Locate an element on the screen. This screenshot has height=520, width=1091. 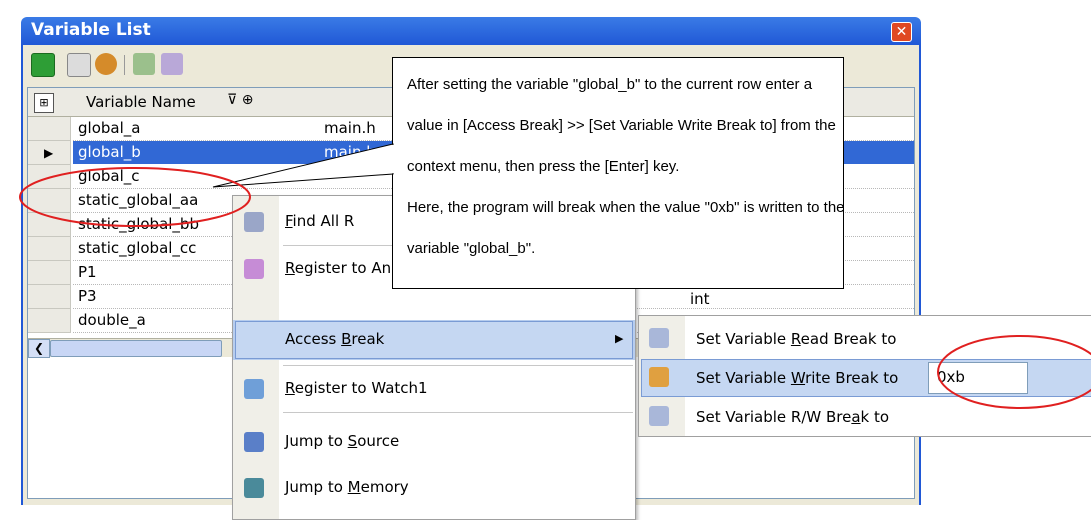
label-post: ead Break to is located at coordinates (848, 339).